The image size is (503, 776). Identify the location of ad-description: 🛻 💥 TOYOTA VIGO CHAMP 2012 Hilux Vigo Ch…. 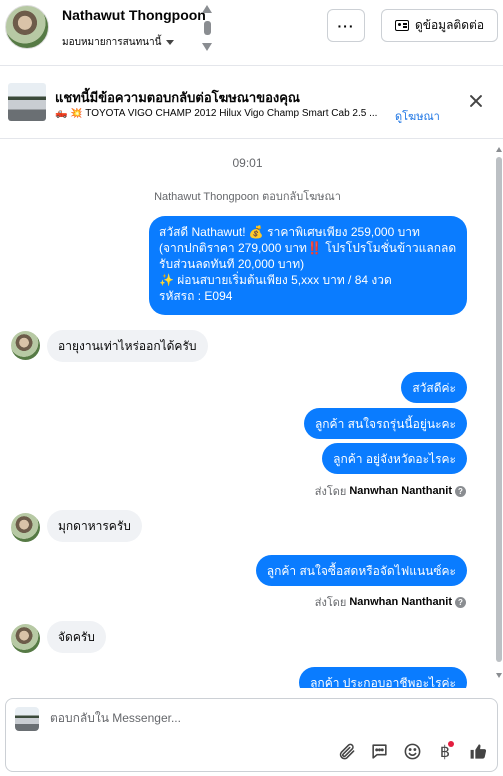
(216, 113).